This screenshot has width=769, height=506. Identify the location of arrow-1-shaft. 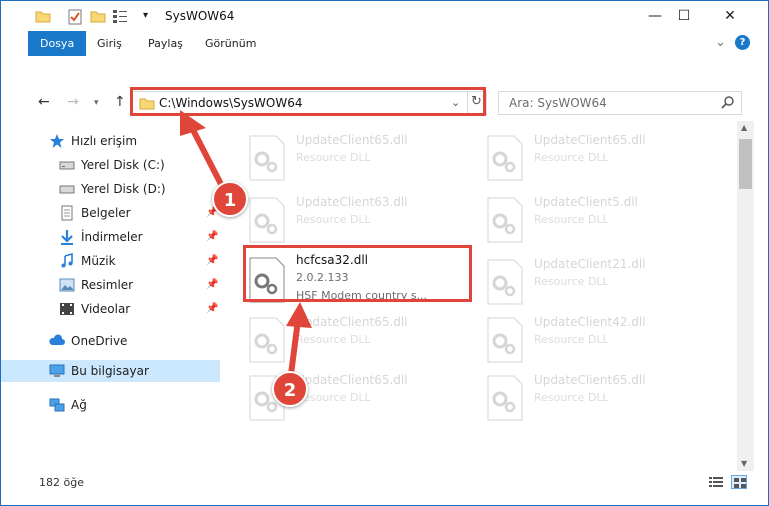
(208, 159).